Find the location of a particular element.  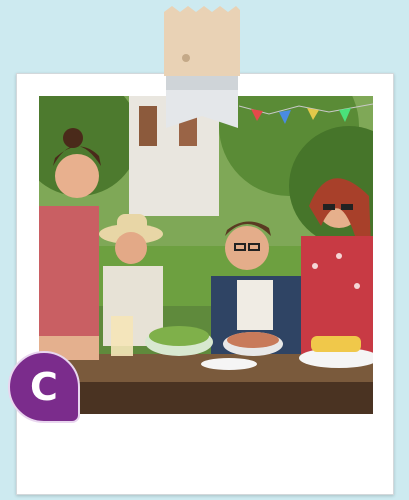

tape-strip is located at coordinates (202, 68).